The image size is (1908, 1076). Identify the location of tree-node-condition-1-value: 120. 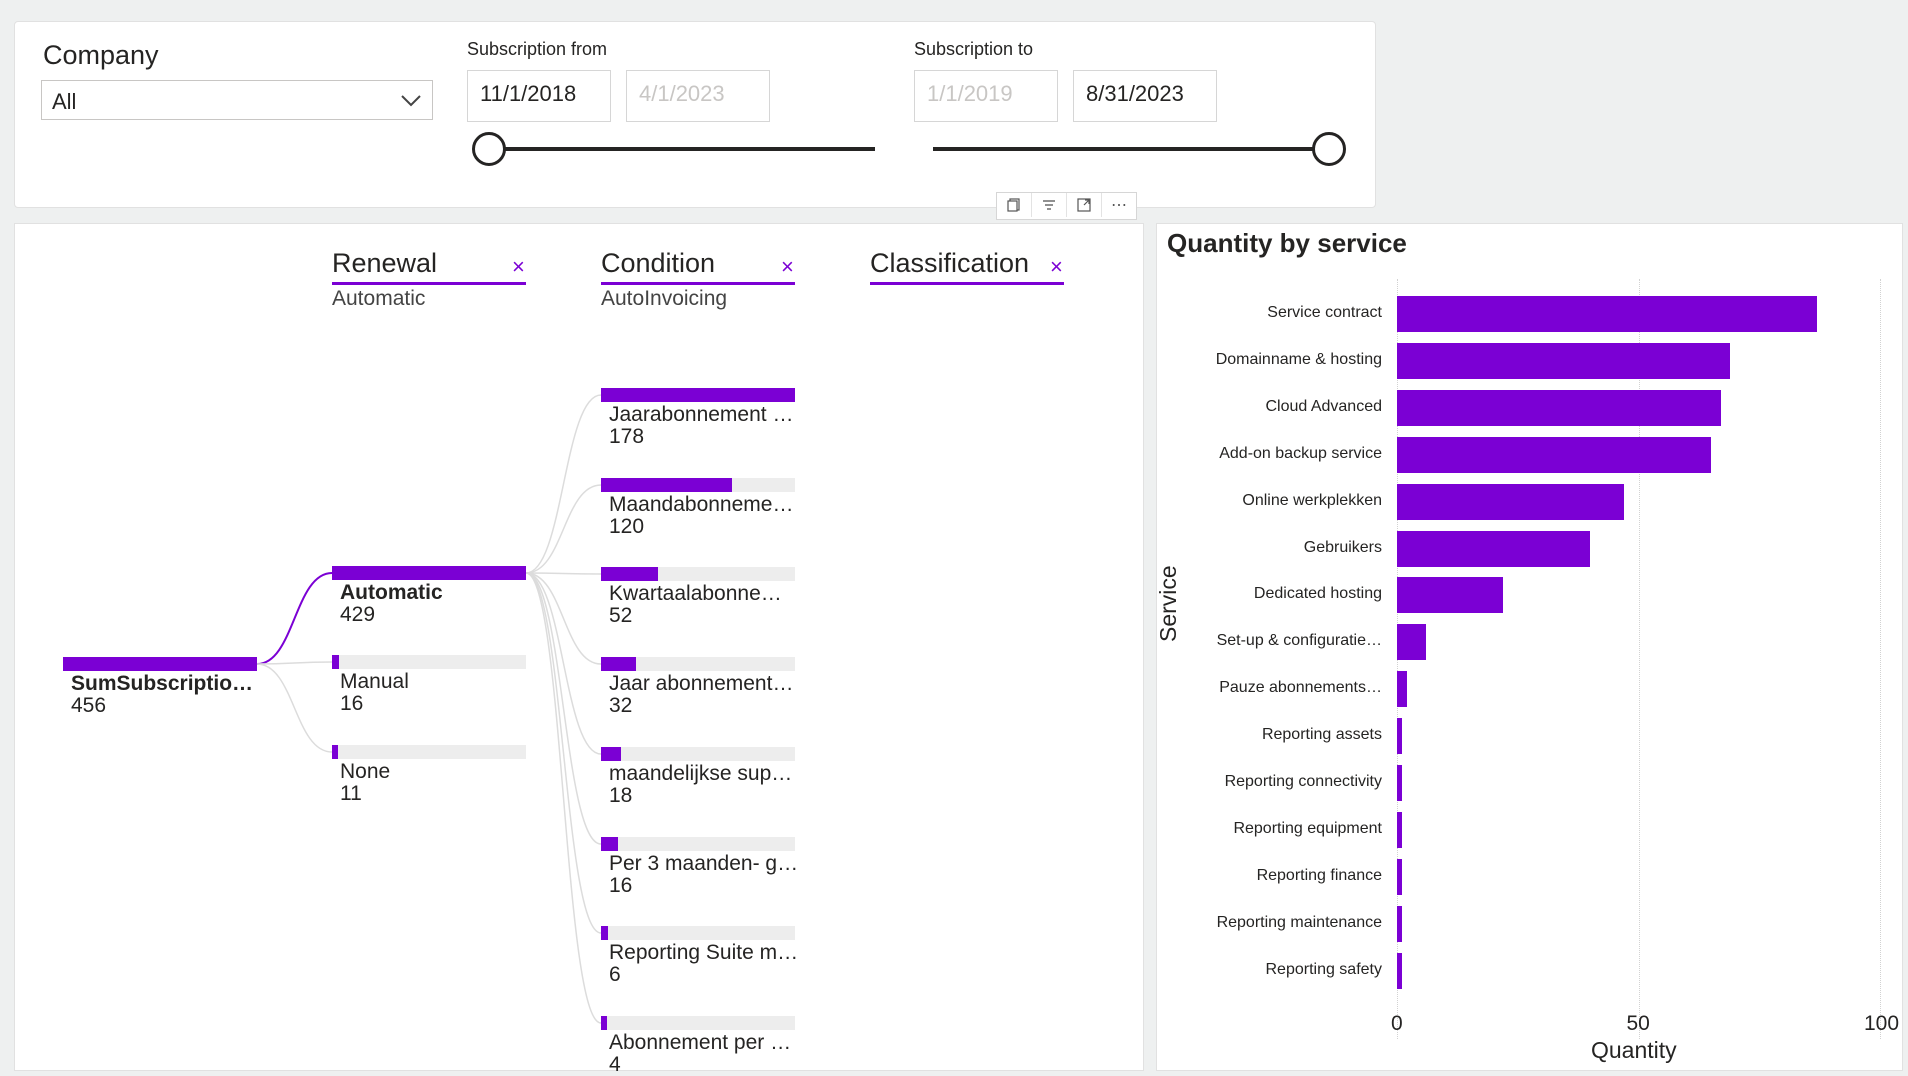
(627, 526).